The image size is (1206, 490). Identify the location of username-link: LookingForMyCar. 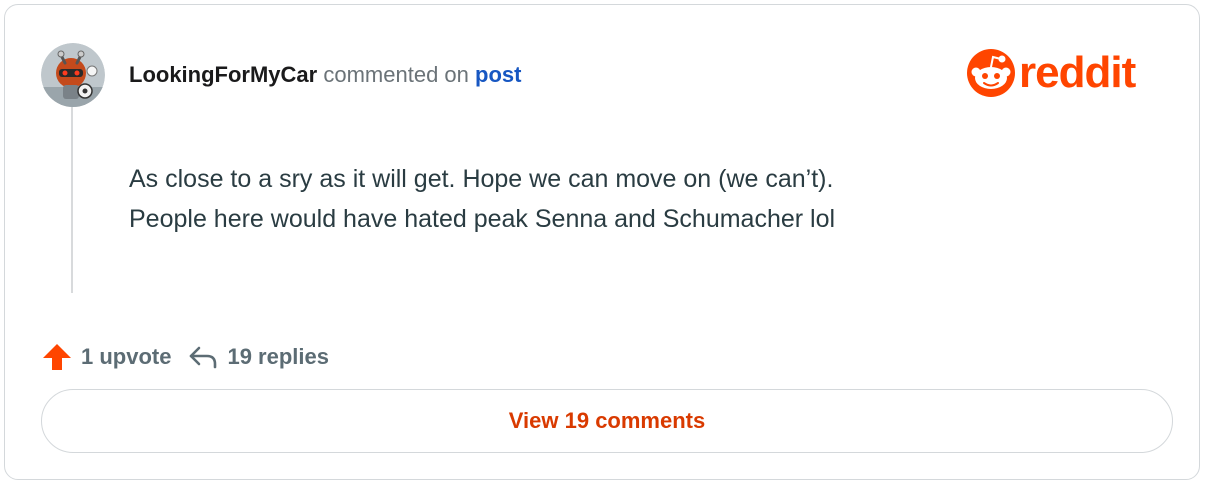
(223, 74).